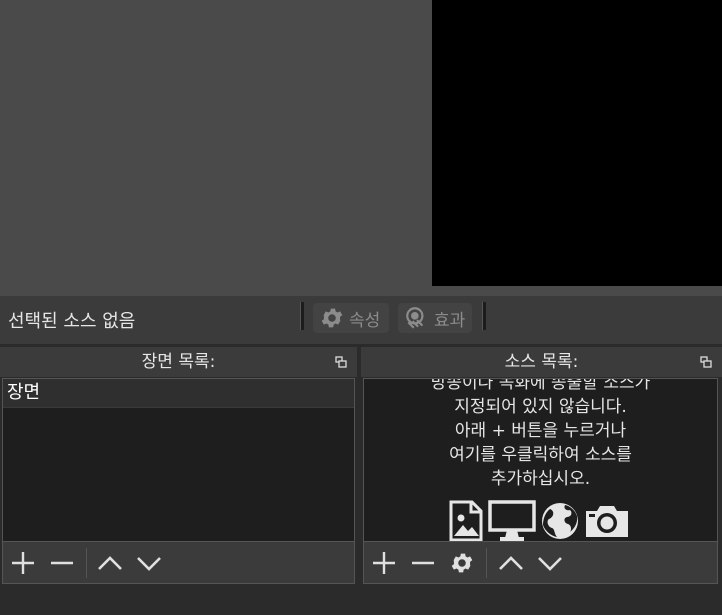 This screenshot has height=615, width=722. Describe the element at coordinates (540, 455) in the screenshot. I see `help-line: 여기를 우클릭하여 소스를` at that location.